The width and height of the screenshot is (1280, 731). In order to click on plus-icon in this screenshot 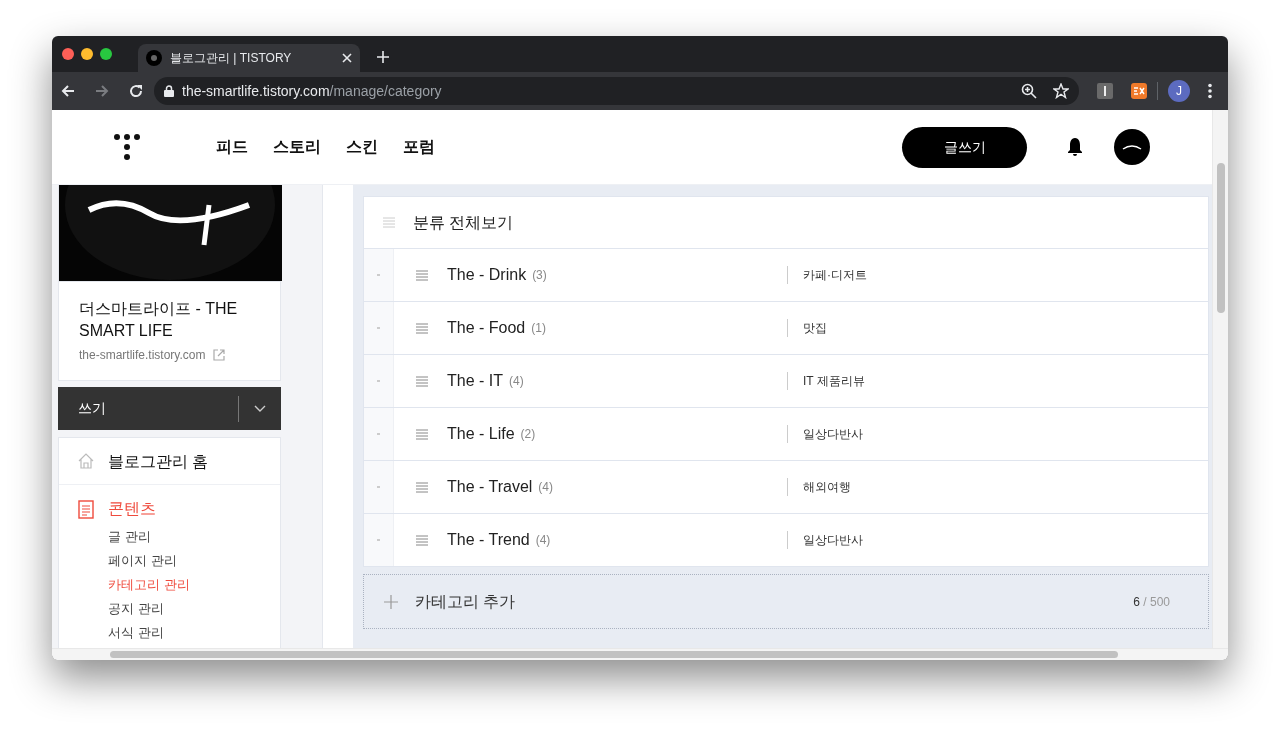, I will do `click(391, 601)`.